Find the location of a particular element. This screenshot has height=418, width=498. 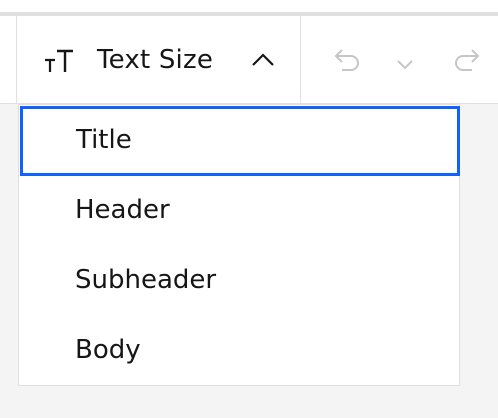

menu-item-label: Title is located at coordinates (104, 140).